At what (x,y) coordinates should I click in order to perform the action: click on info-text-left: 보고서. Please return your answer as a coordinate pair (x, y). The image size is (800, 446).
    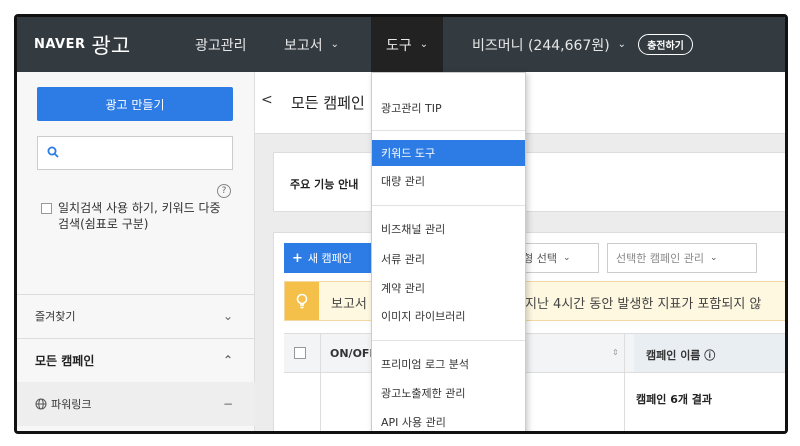
    Looking at the image, I should click on (349, 304).